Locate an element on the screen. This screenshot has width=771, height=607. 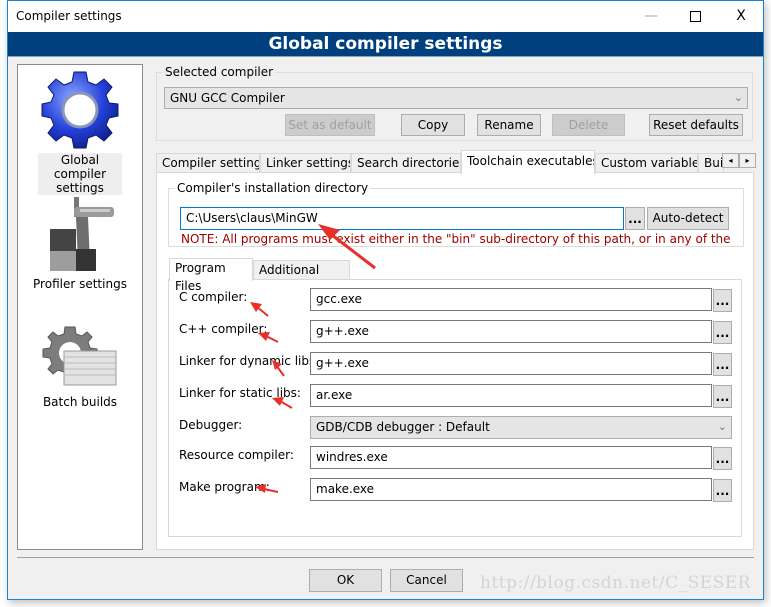
compiler-select: GNU GCC Compiler ⌄ is located at coordinates (456, 98).